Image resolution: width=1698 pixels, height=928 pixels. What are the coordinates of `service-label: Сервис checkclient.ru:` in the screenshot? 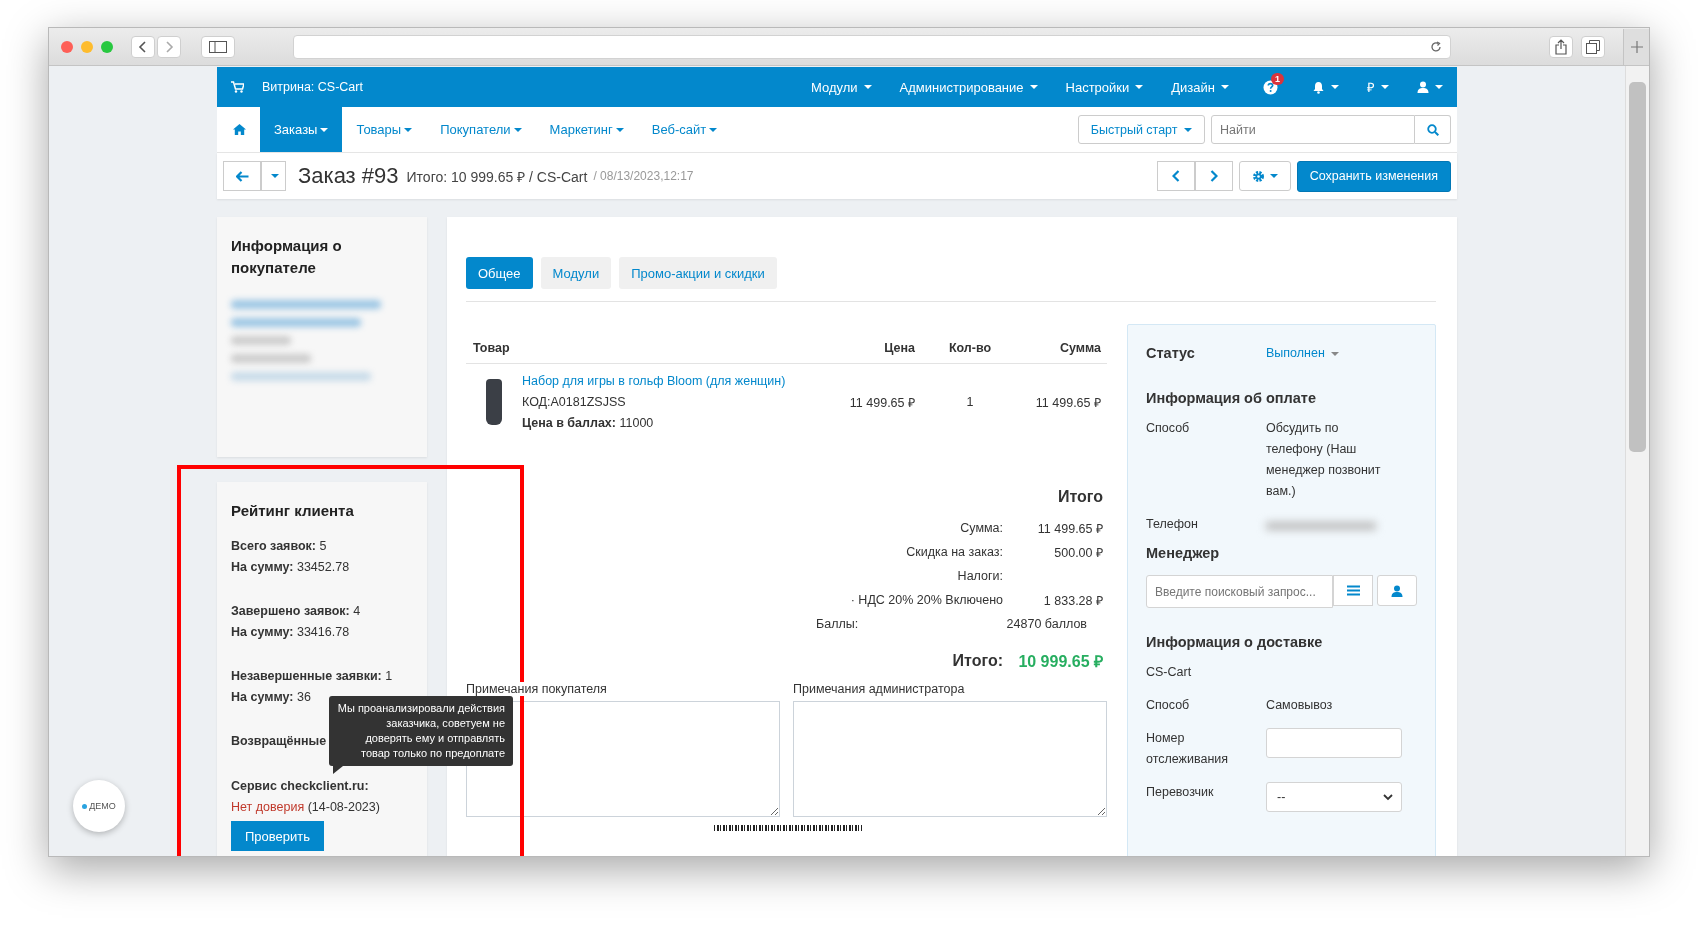 It's located at (300, 786).